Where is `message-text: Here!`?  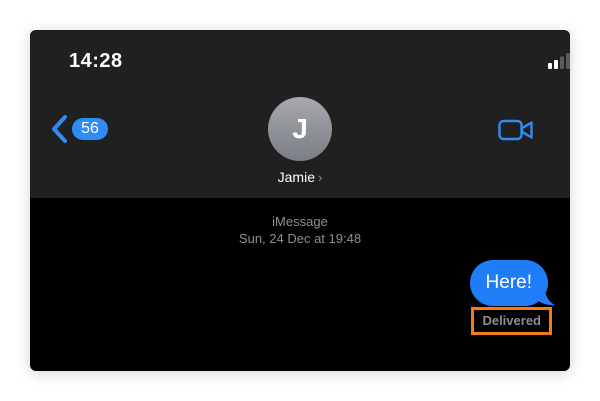 message-text: Here! is located at coordinates (508, 283).